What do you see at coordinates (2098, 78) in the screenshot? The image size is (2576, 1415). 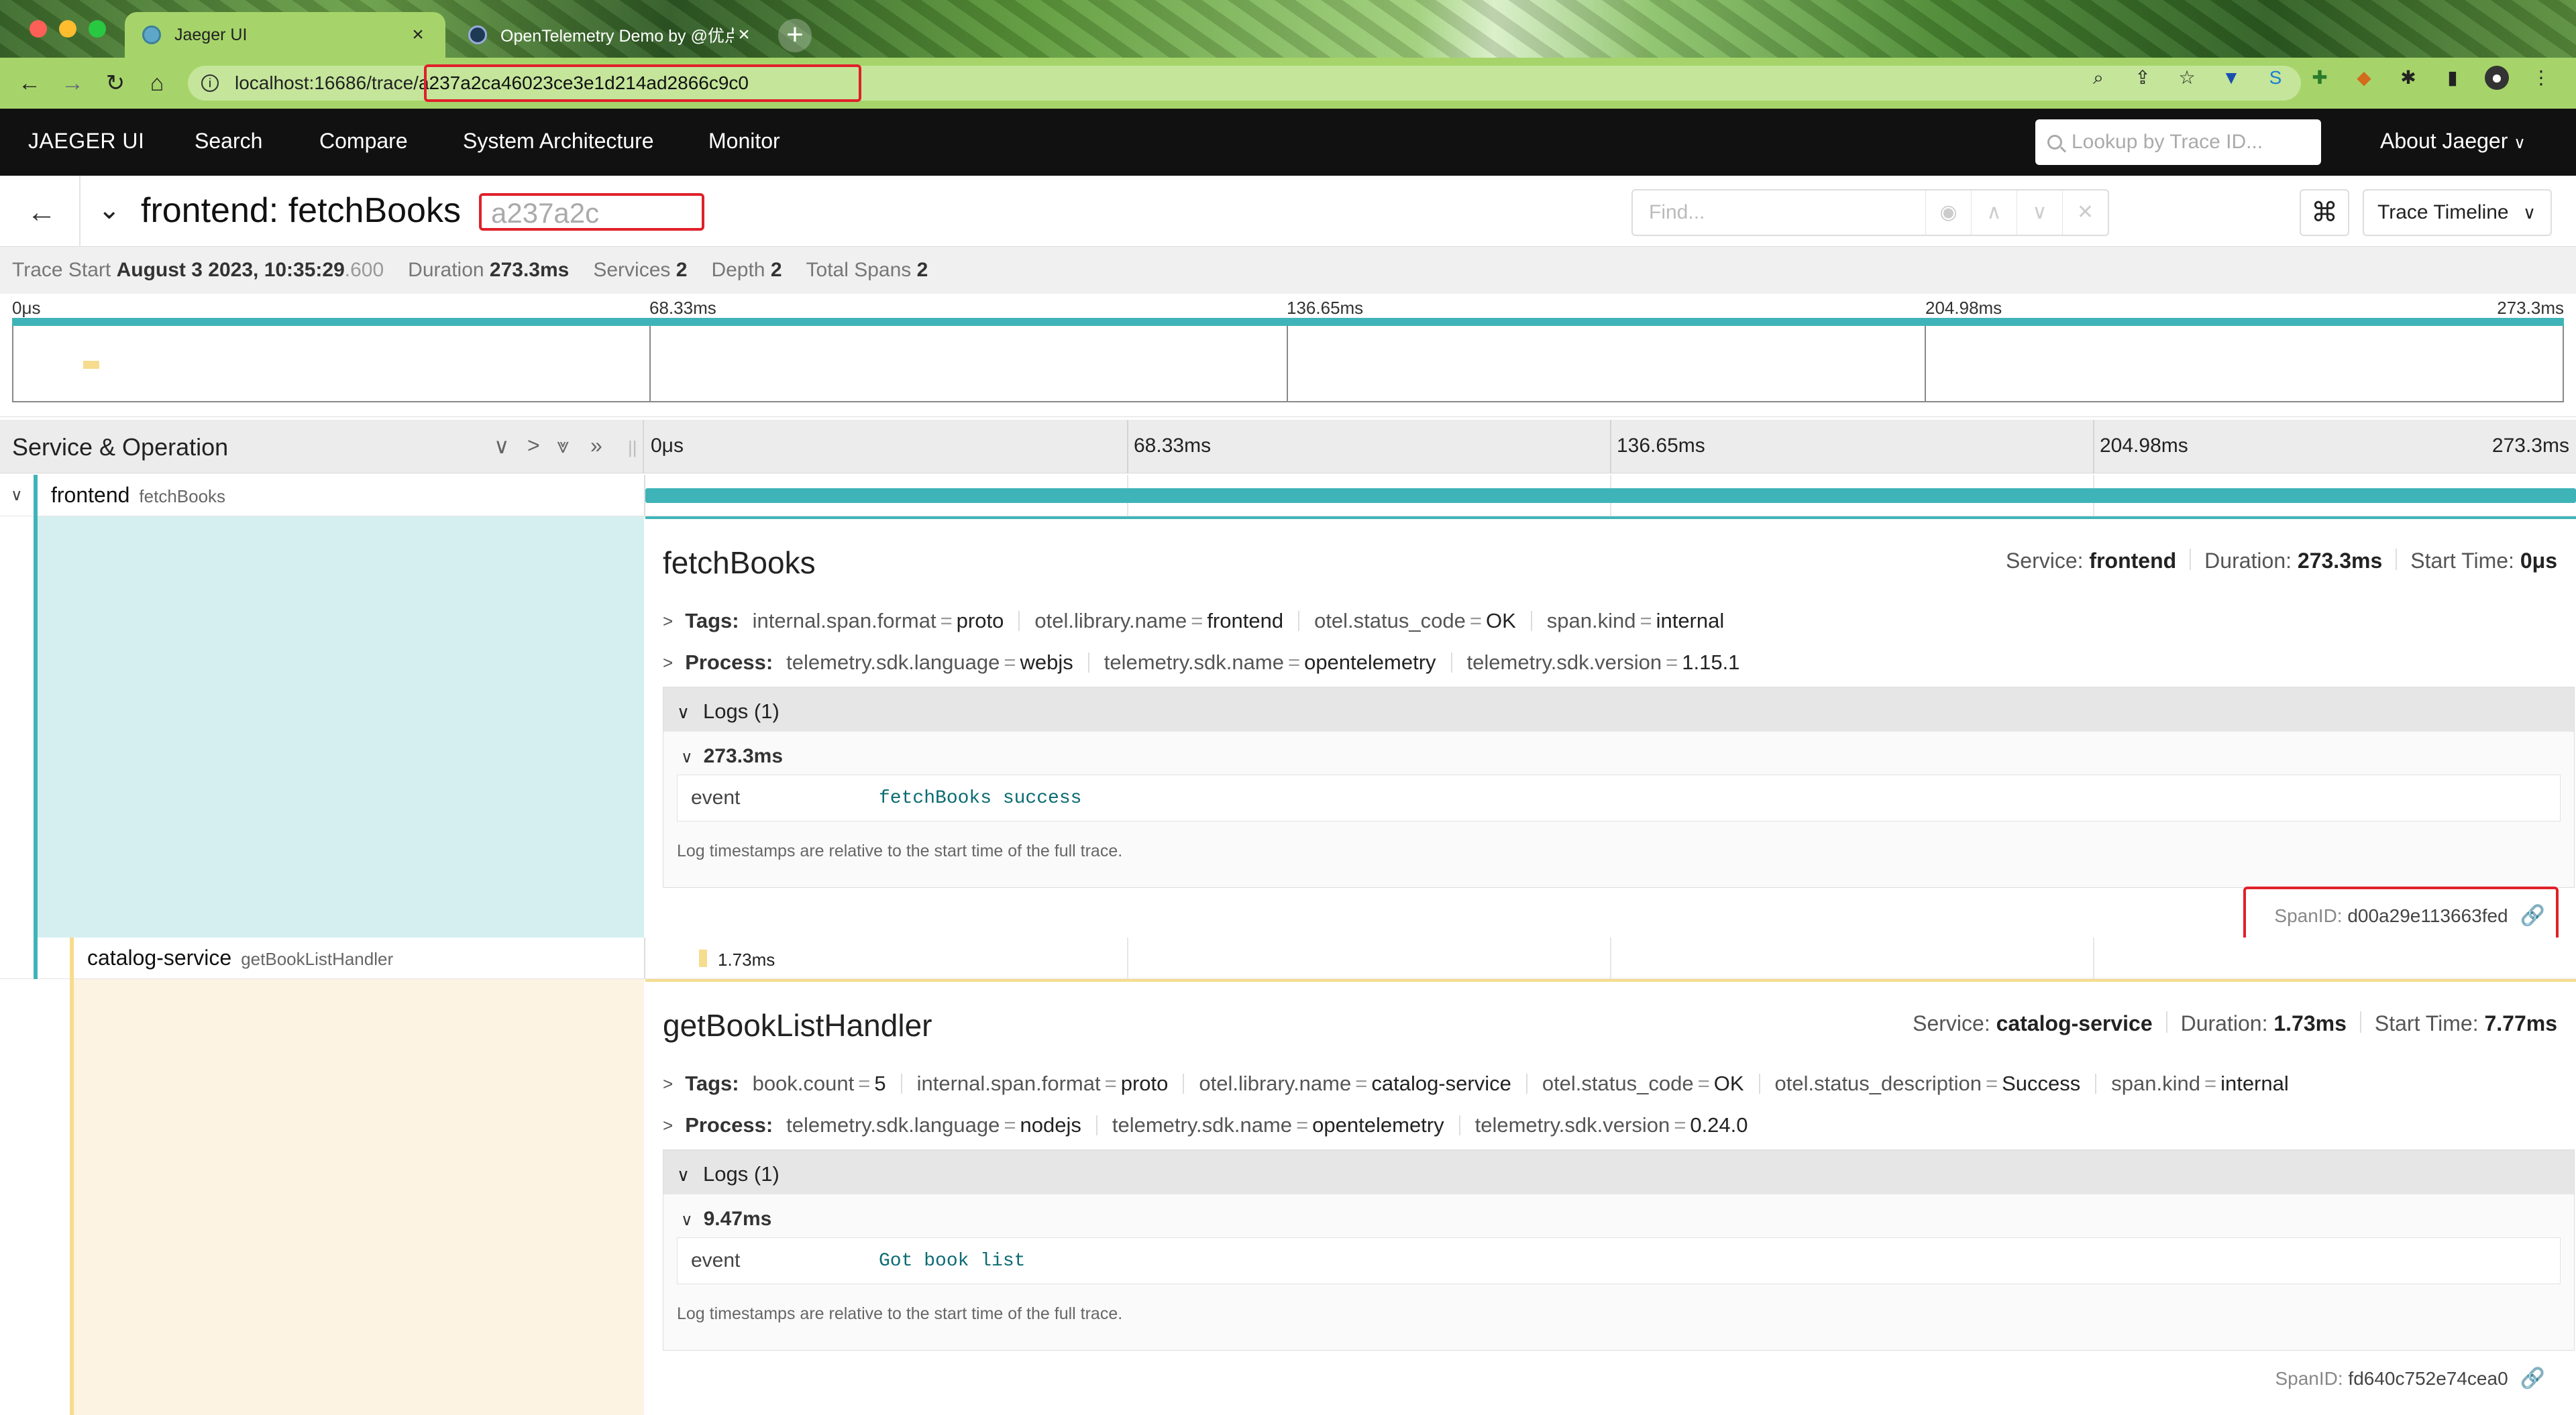 I see `zoom-icon: ⌕` at bounding box center [2098, 78].